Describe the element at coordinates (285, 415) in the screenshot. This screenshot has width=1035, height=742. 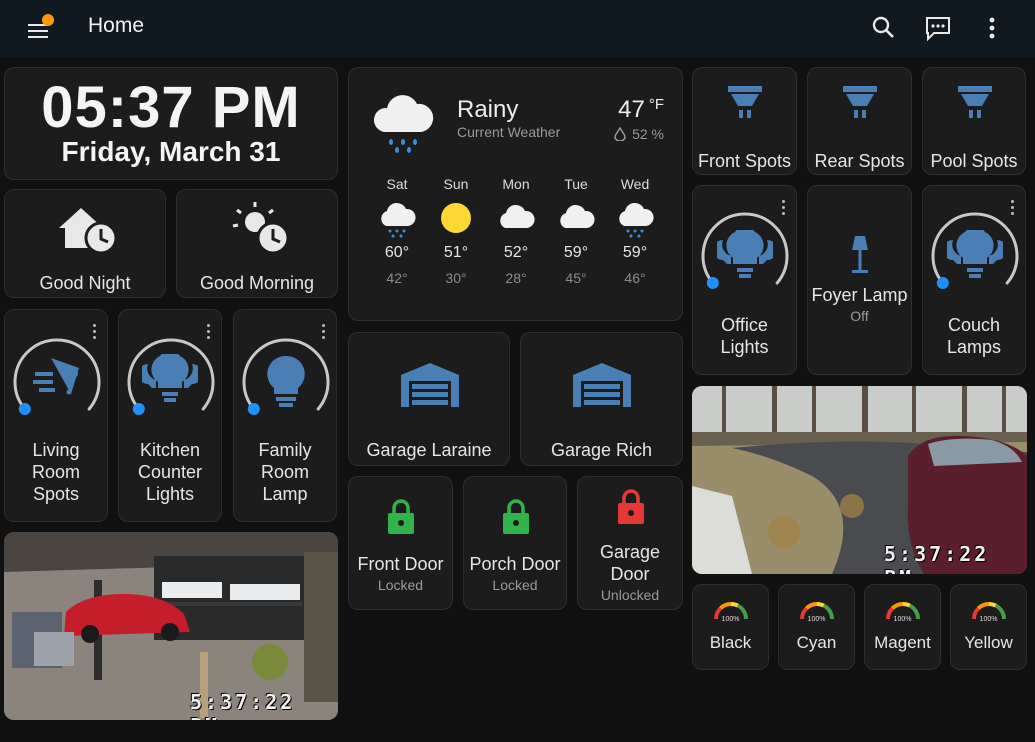
I see `light-family-room-lamp: Family Room Lamp` at that location.